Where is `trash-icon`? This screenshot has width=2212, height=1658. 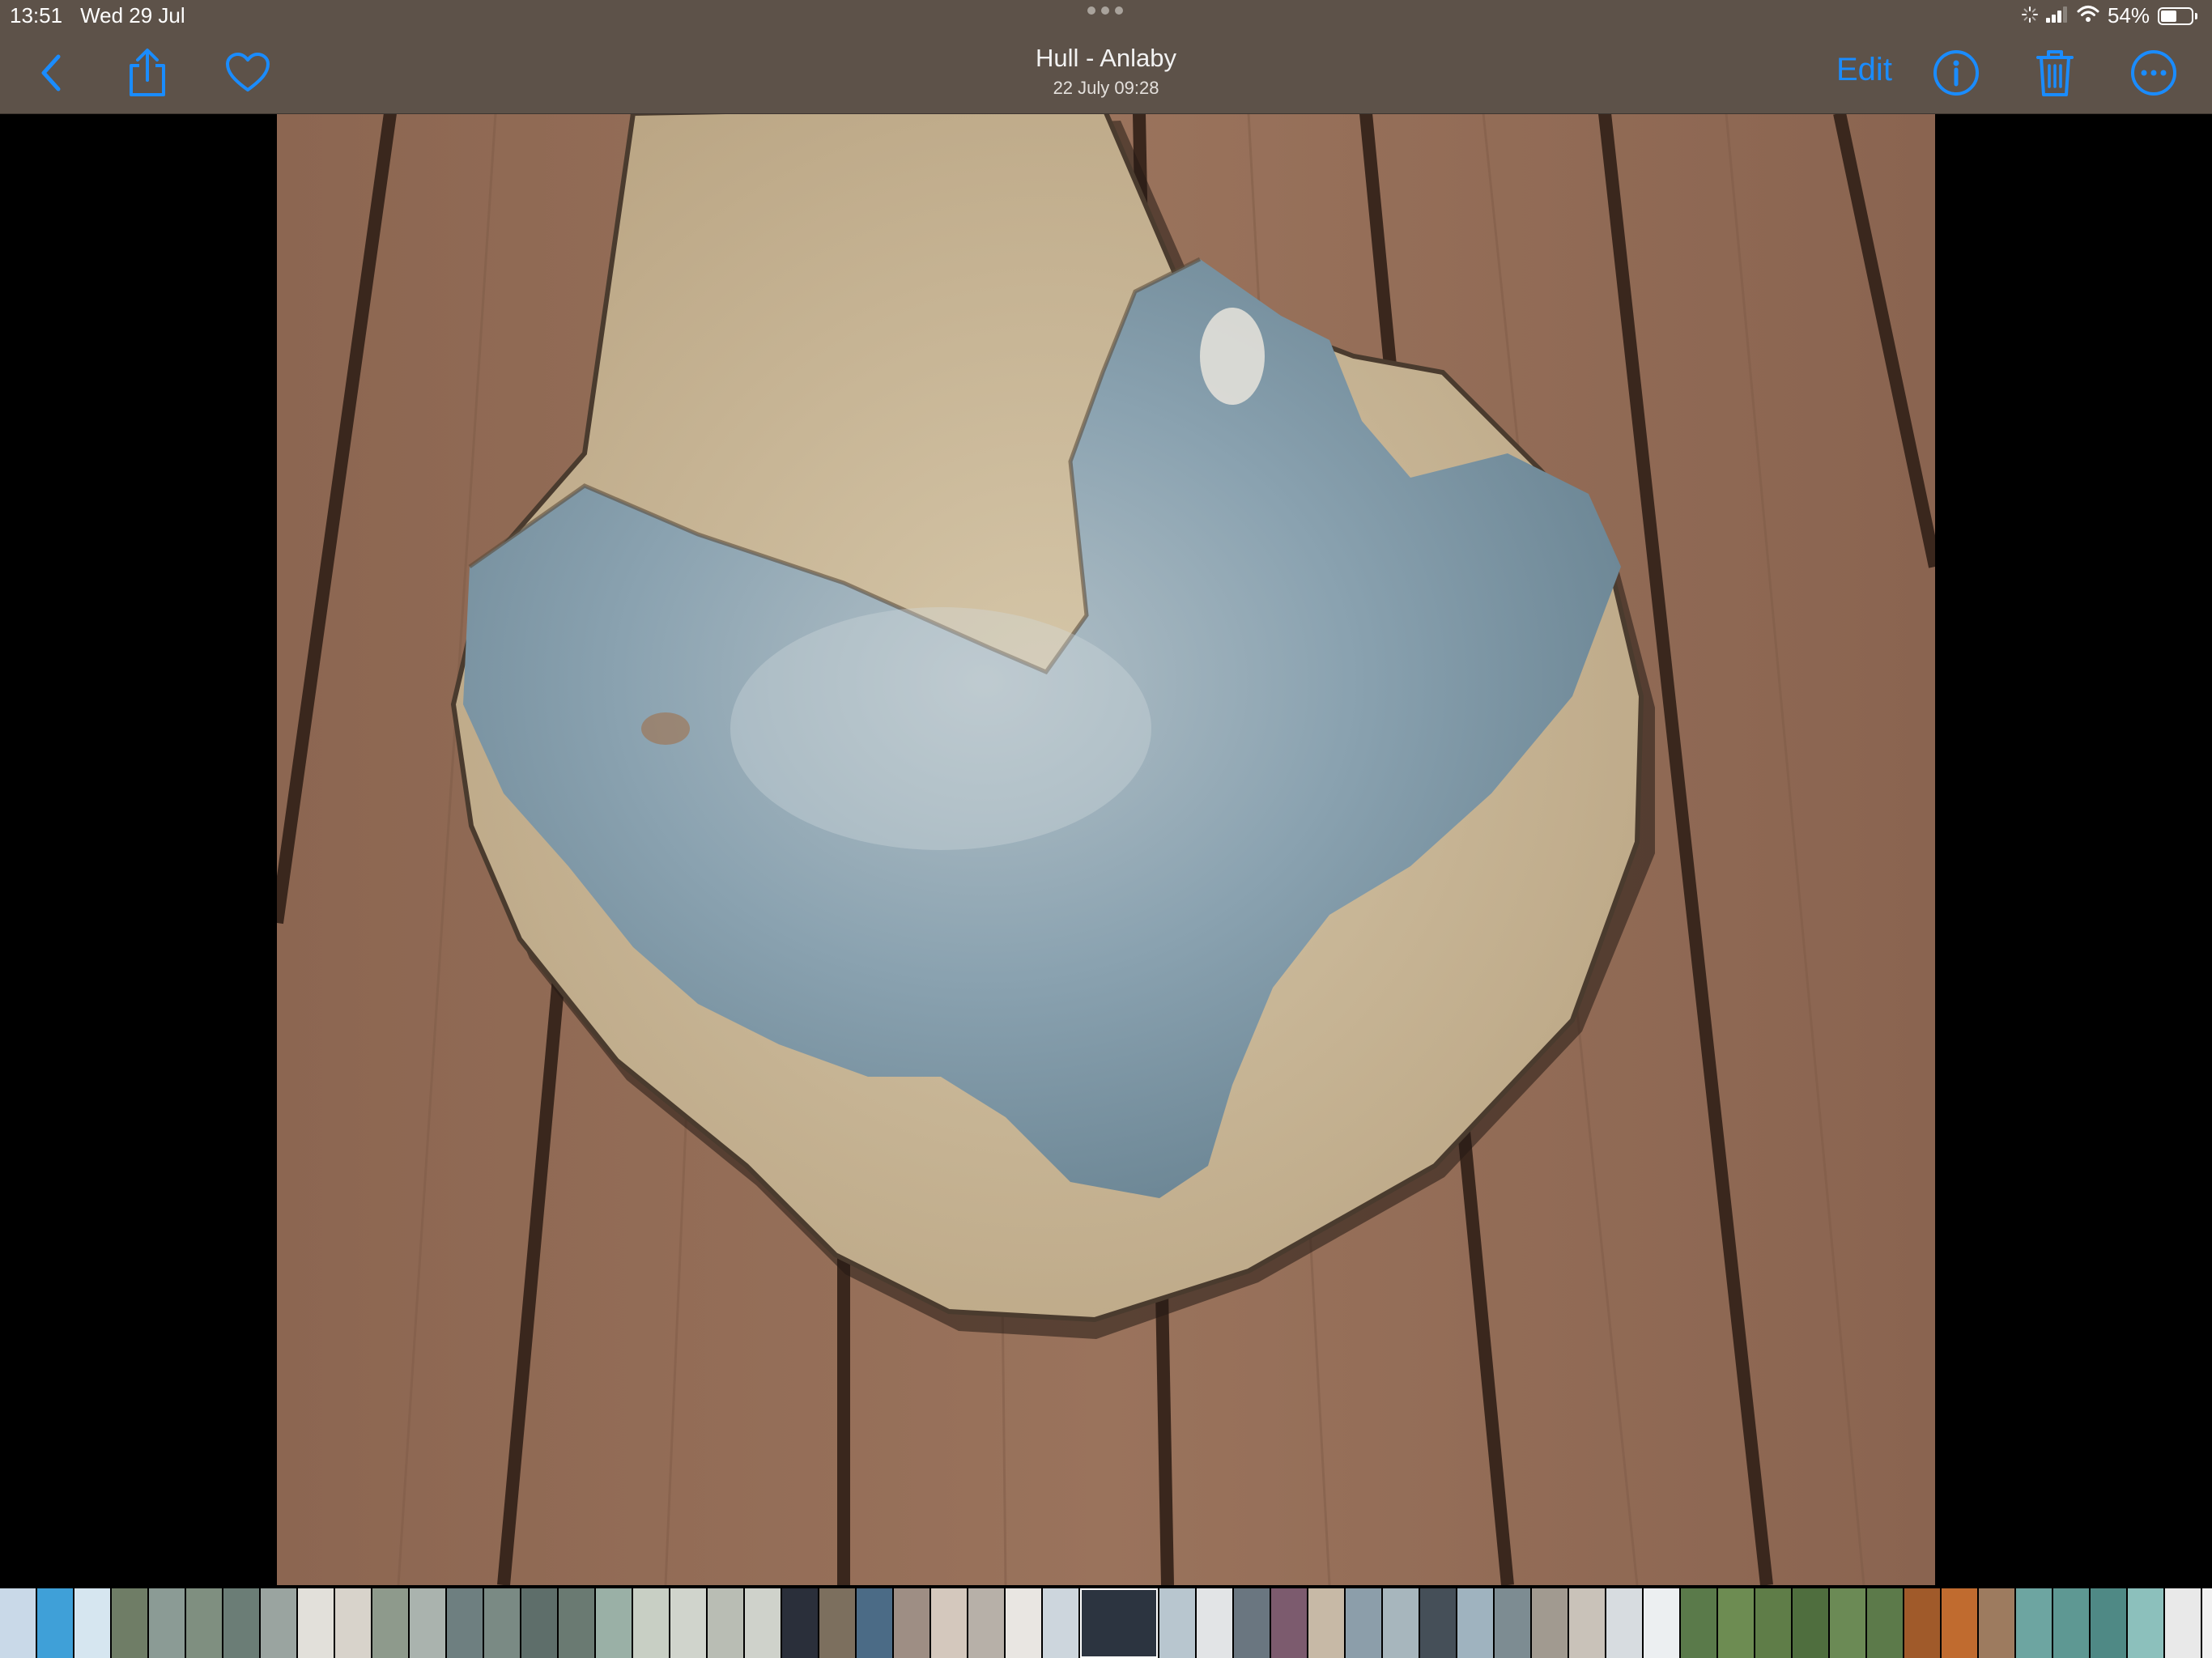 trash-icon is located at coordinates (2055, 73).